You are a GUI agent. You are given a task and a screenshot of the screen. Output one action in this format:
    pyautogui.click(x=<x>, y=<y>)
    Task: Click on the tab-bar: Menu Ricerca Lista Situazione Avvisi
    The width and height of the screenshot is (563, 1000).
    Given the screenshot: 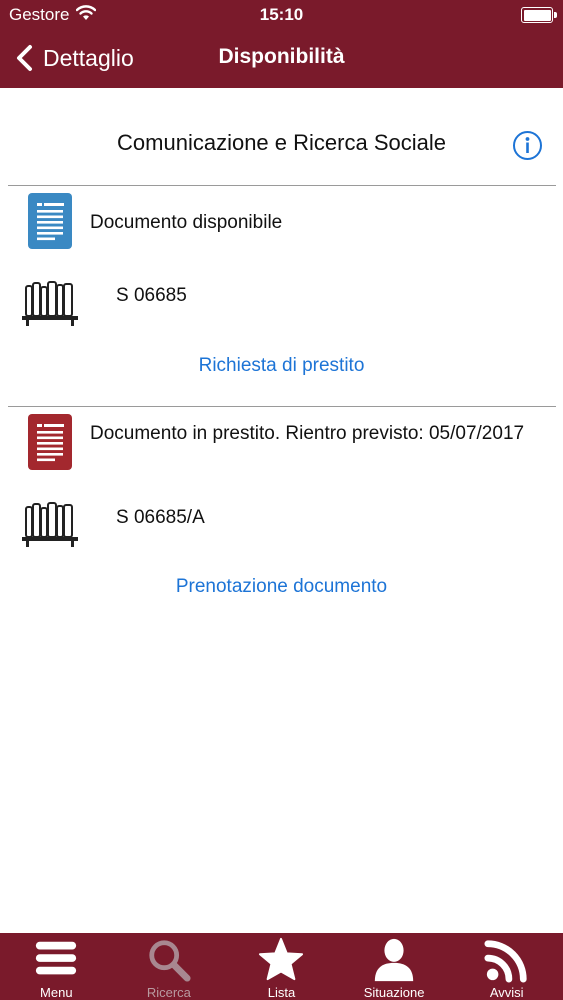 What is the action you would take?
    pyautogui.click(x=281, y=966)
    